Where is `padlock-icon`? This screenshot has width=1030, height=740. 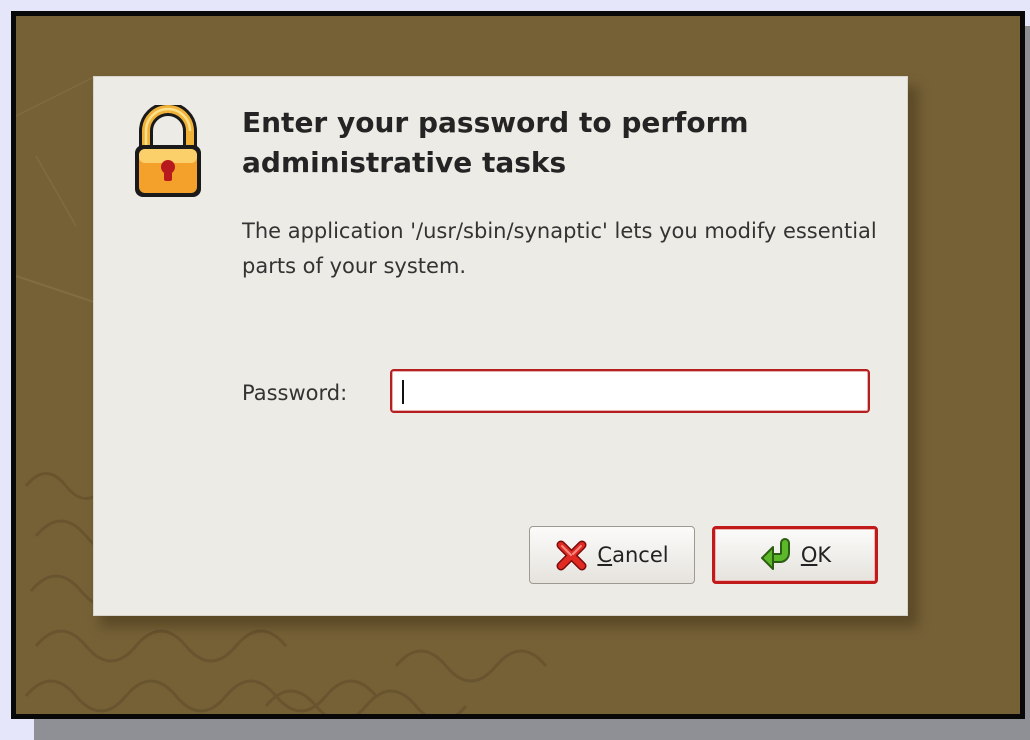
padlock-icon is located at coordinates (168, 151).